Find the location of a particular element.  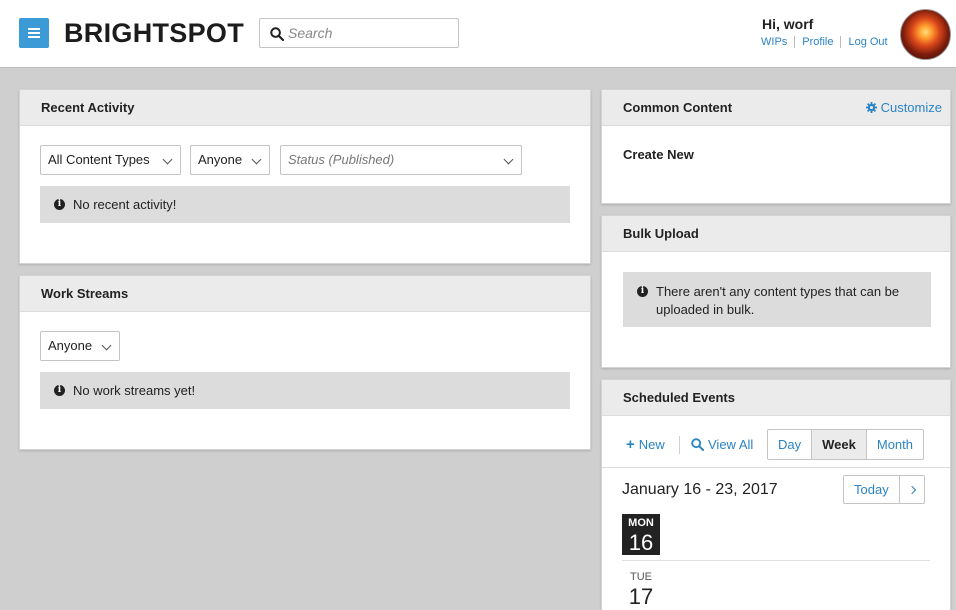

toolbar-separator is located at coordinates (776, 467).